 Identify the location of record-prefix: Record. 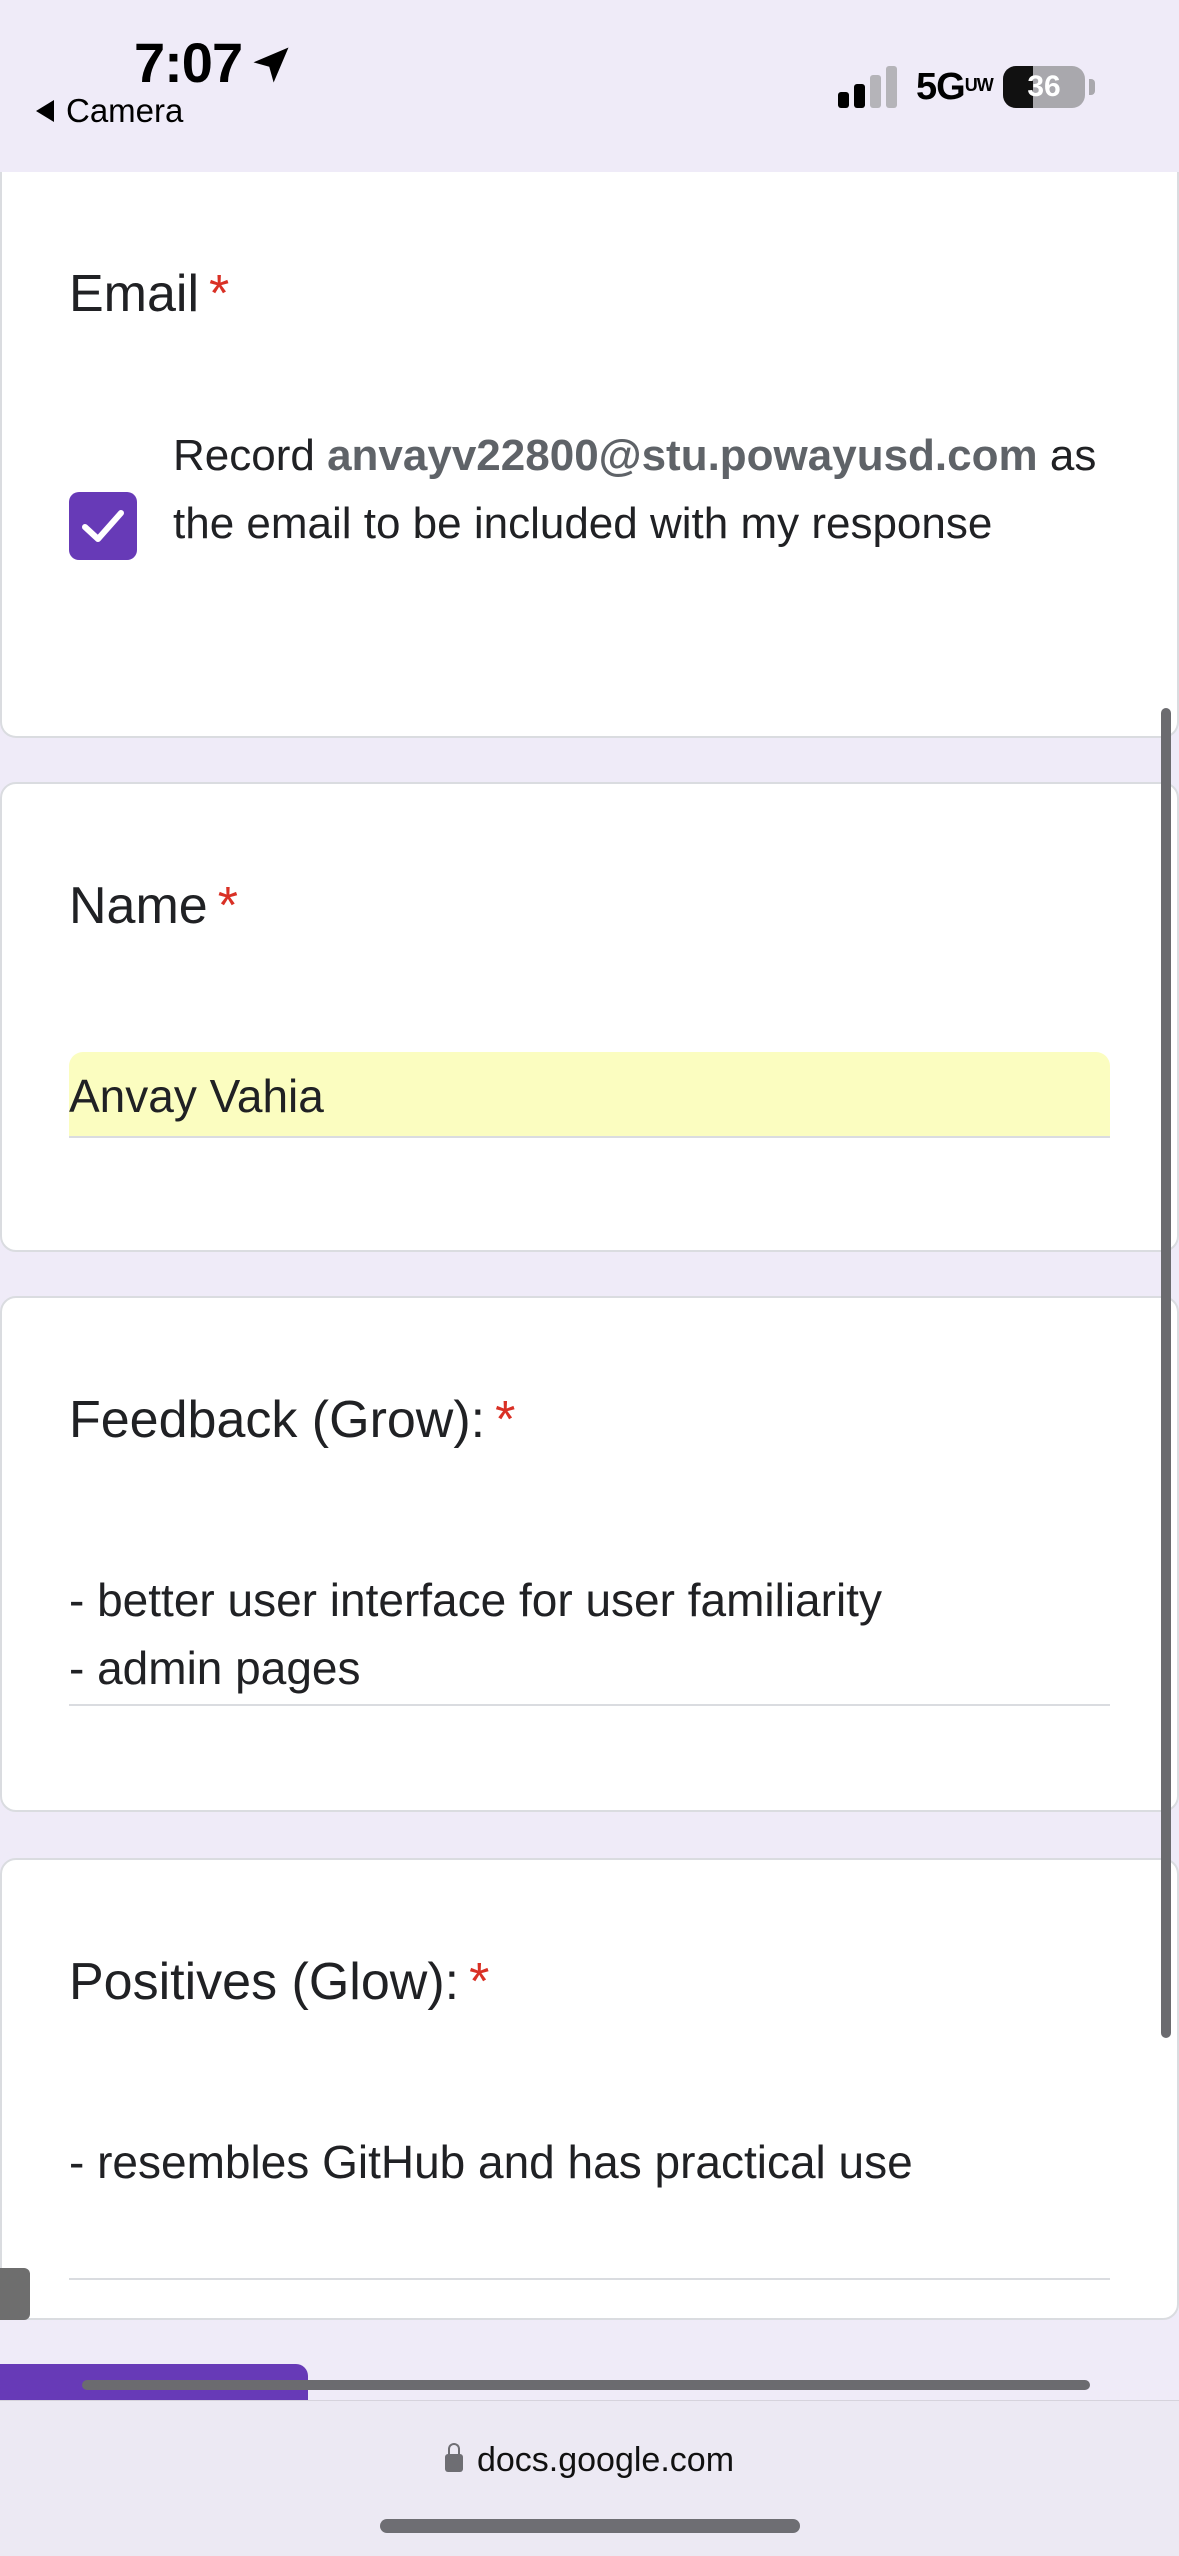
(250, 455).